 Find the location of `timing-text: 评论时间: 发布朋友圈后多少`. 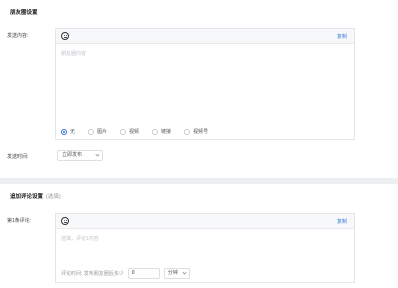

timing-text: 评论时间: 发布朋友圈后多少 is located at coordinates (92, 274).